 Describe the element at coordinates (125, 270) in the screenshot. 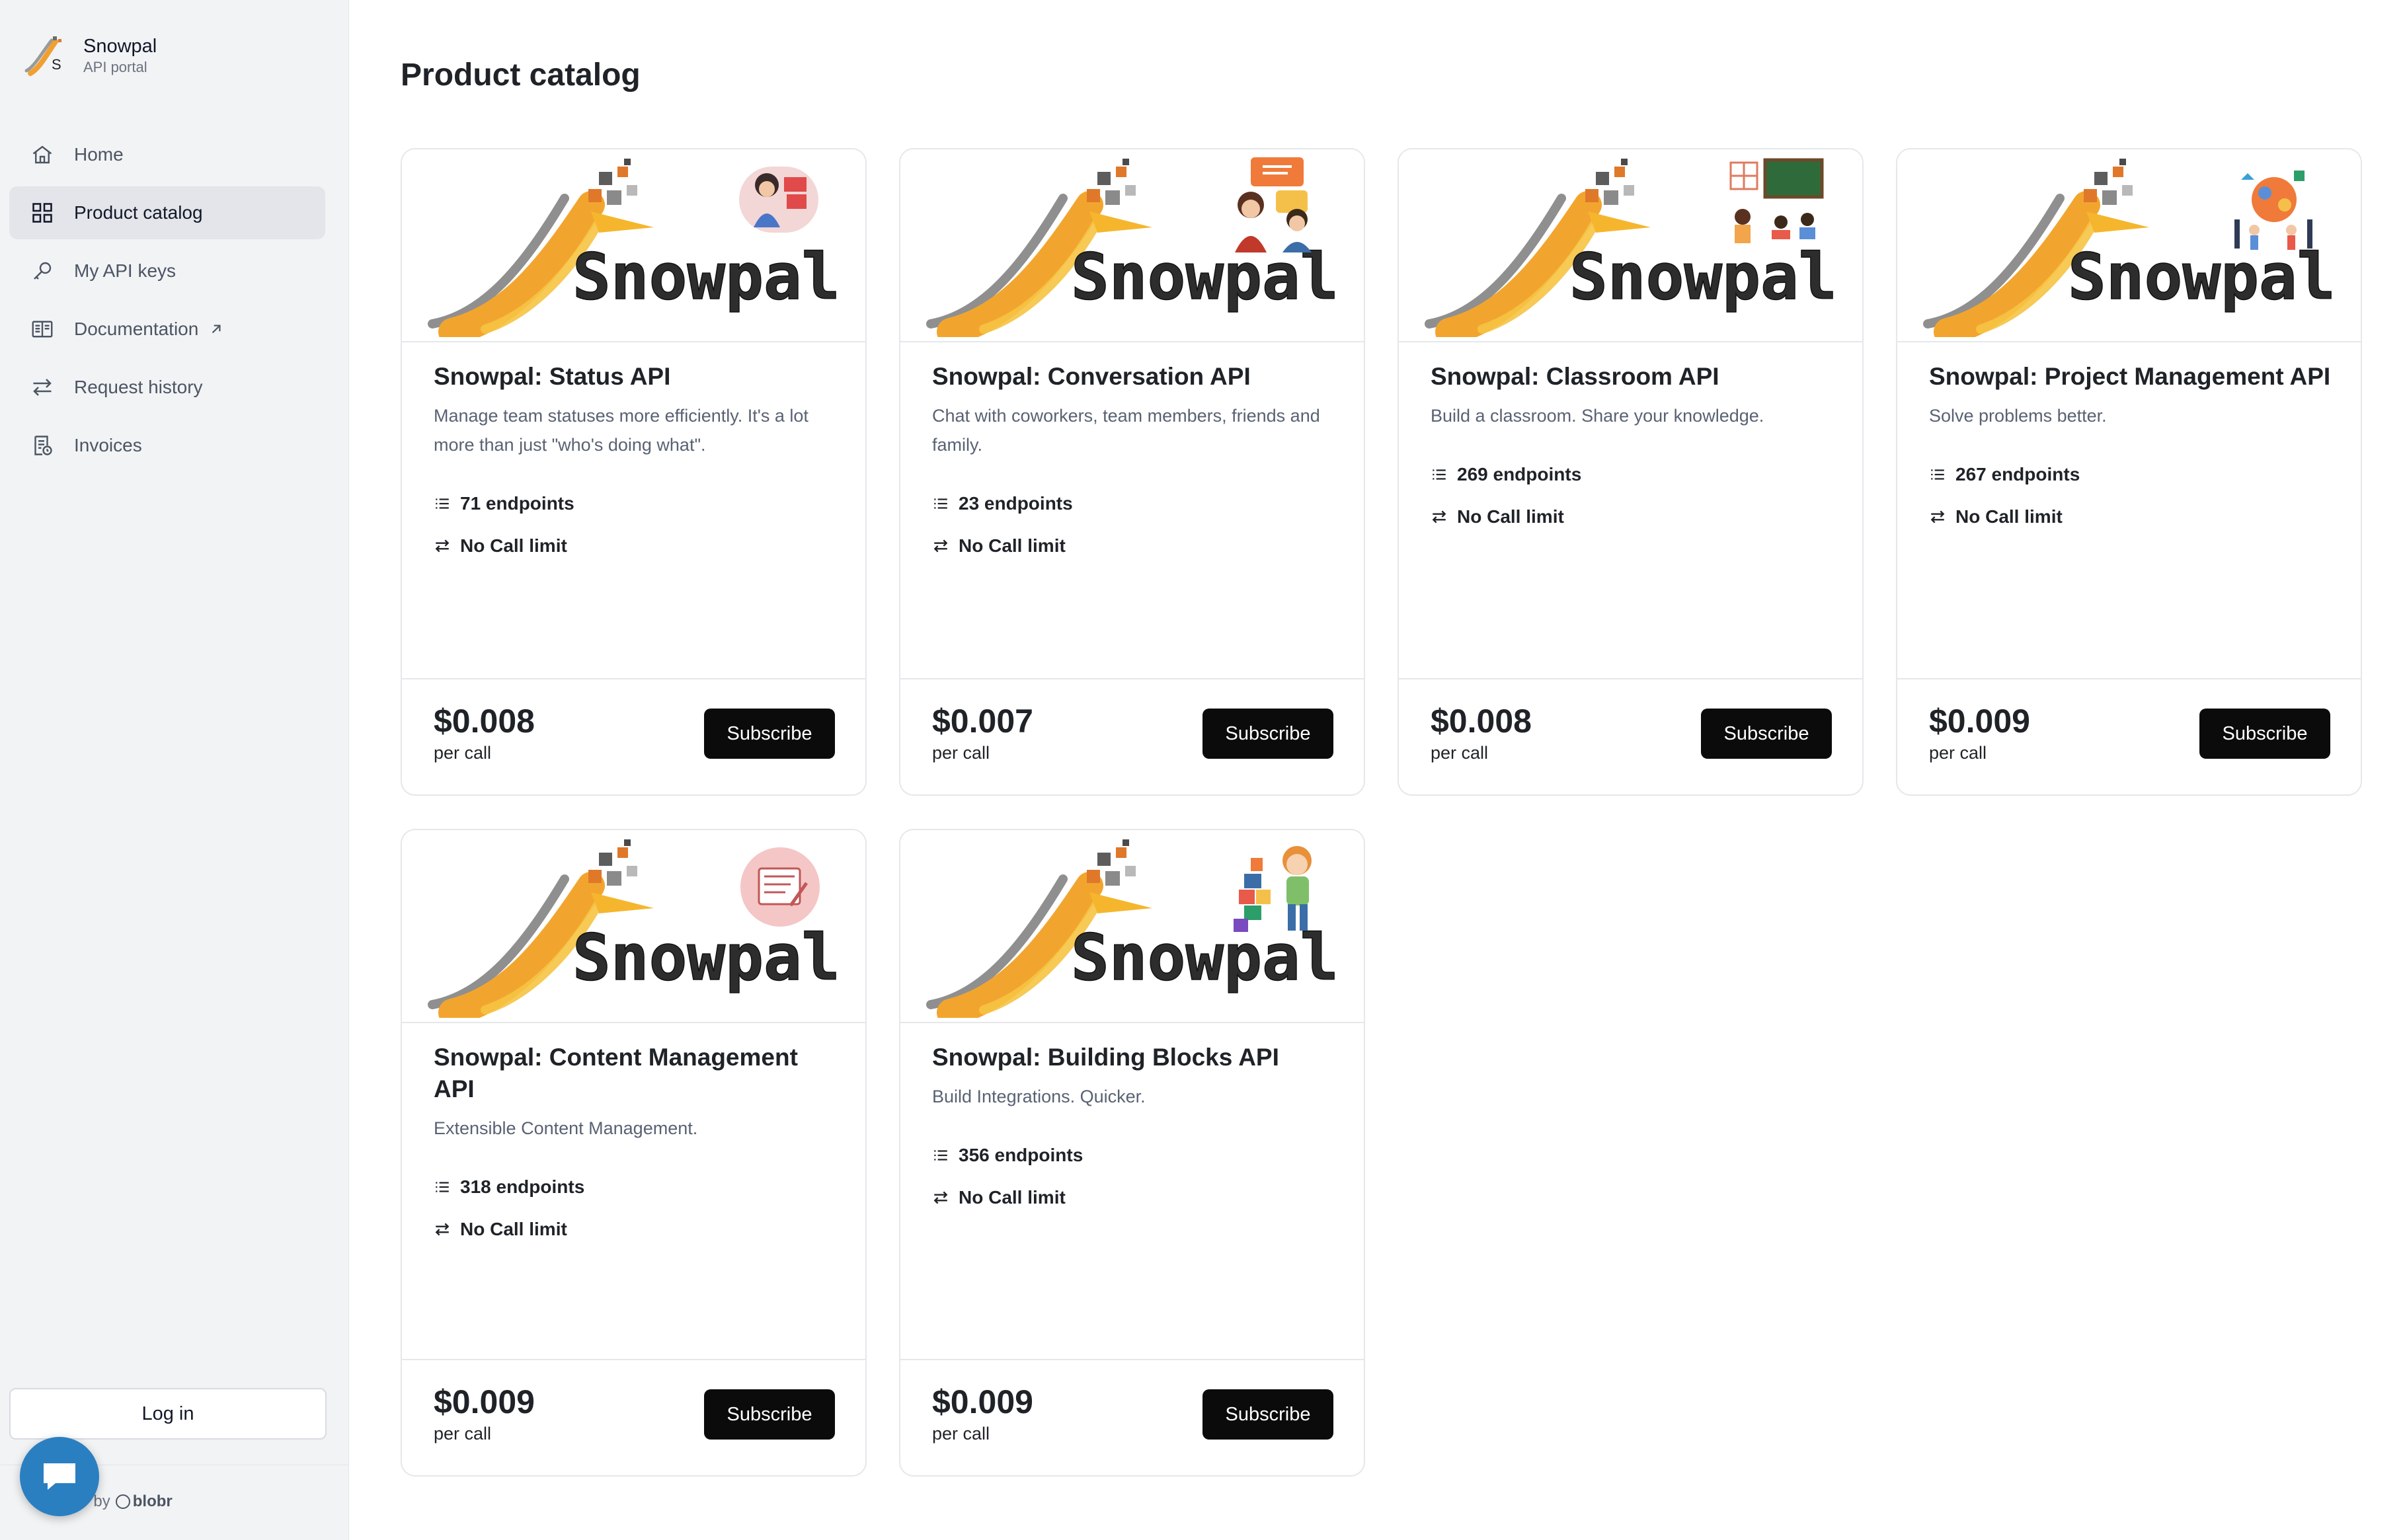

I see `sidebar-item-label: My API keys` at that location.